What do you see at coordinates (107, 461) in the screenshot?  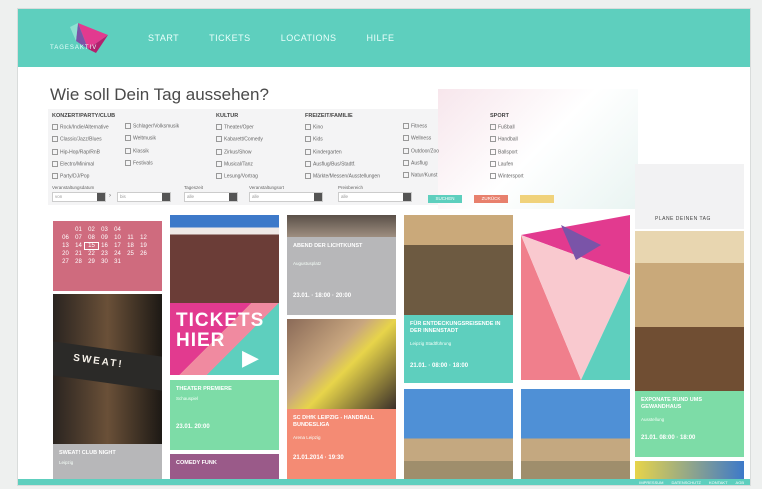 I see `tile-sweat-info: SWEAT! CLUB NIGHT Leipzig` at bounding box center [107, 461].